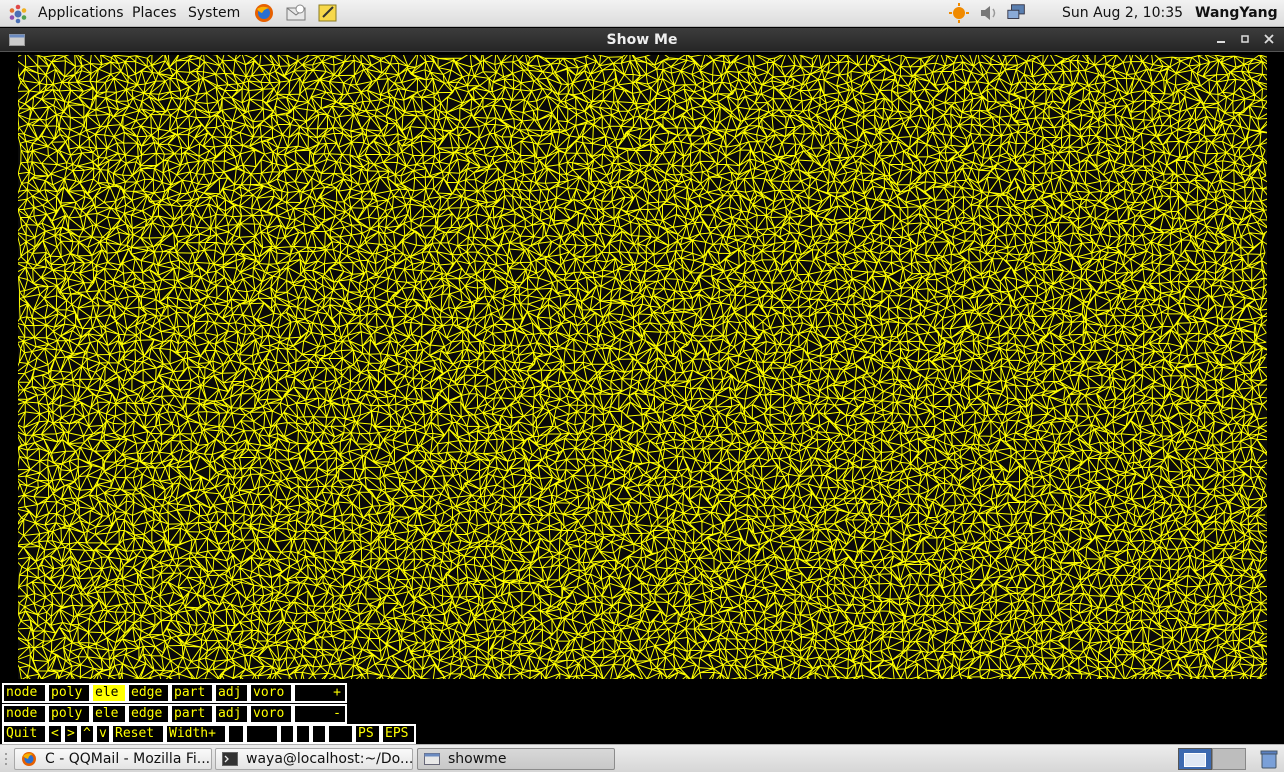  I want to click on window-titlebar: Show Me, so click(642, 40).